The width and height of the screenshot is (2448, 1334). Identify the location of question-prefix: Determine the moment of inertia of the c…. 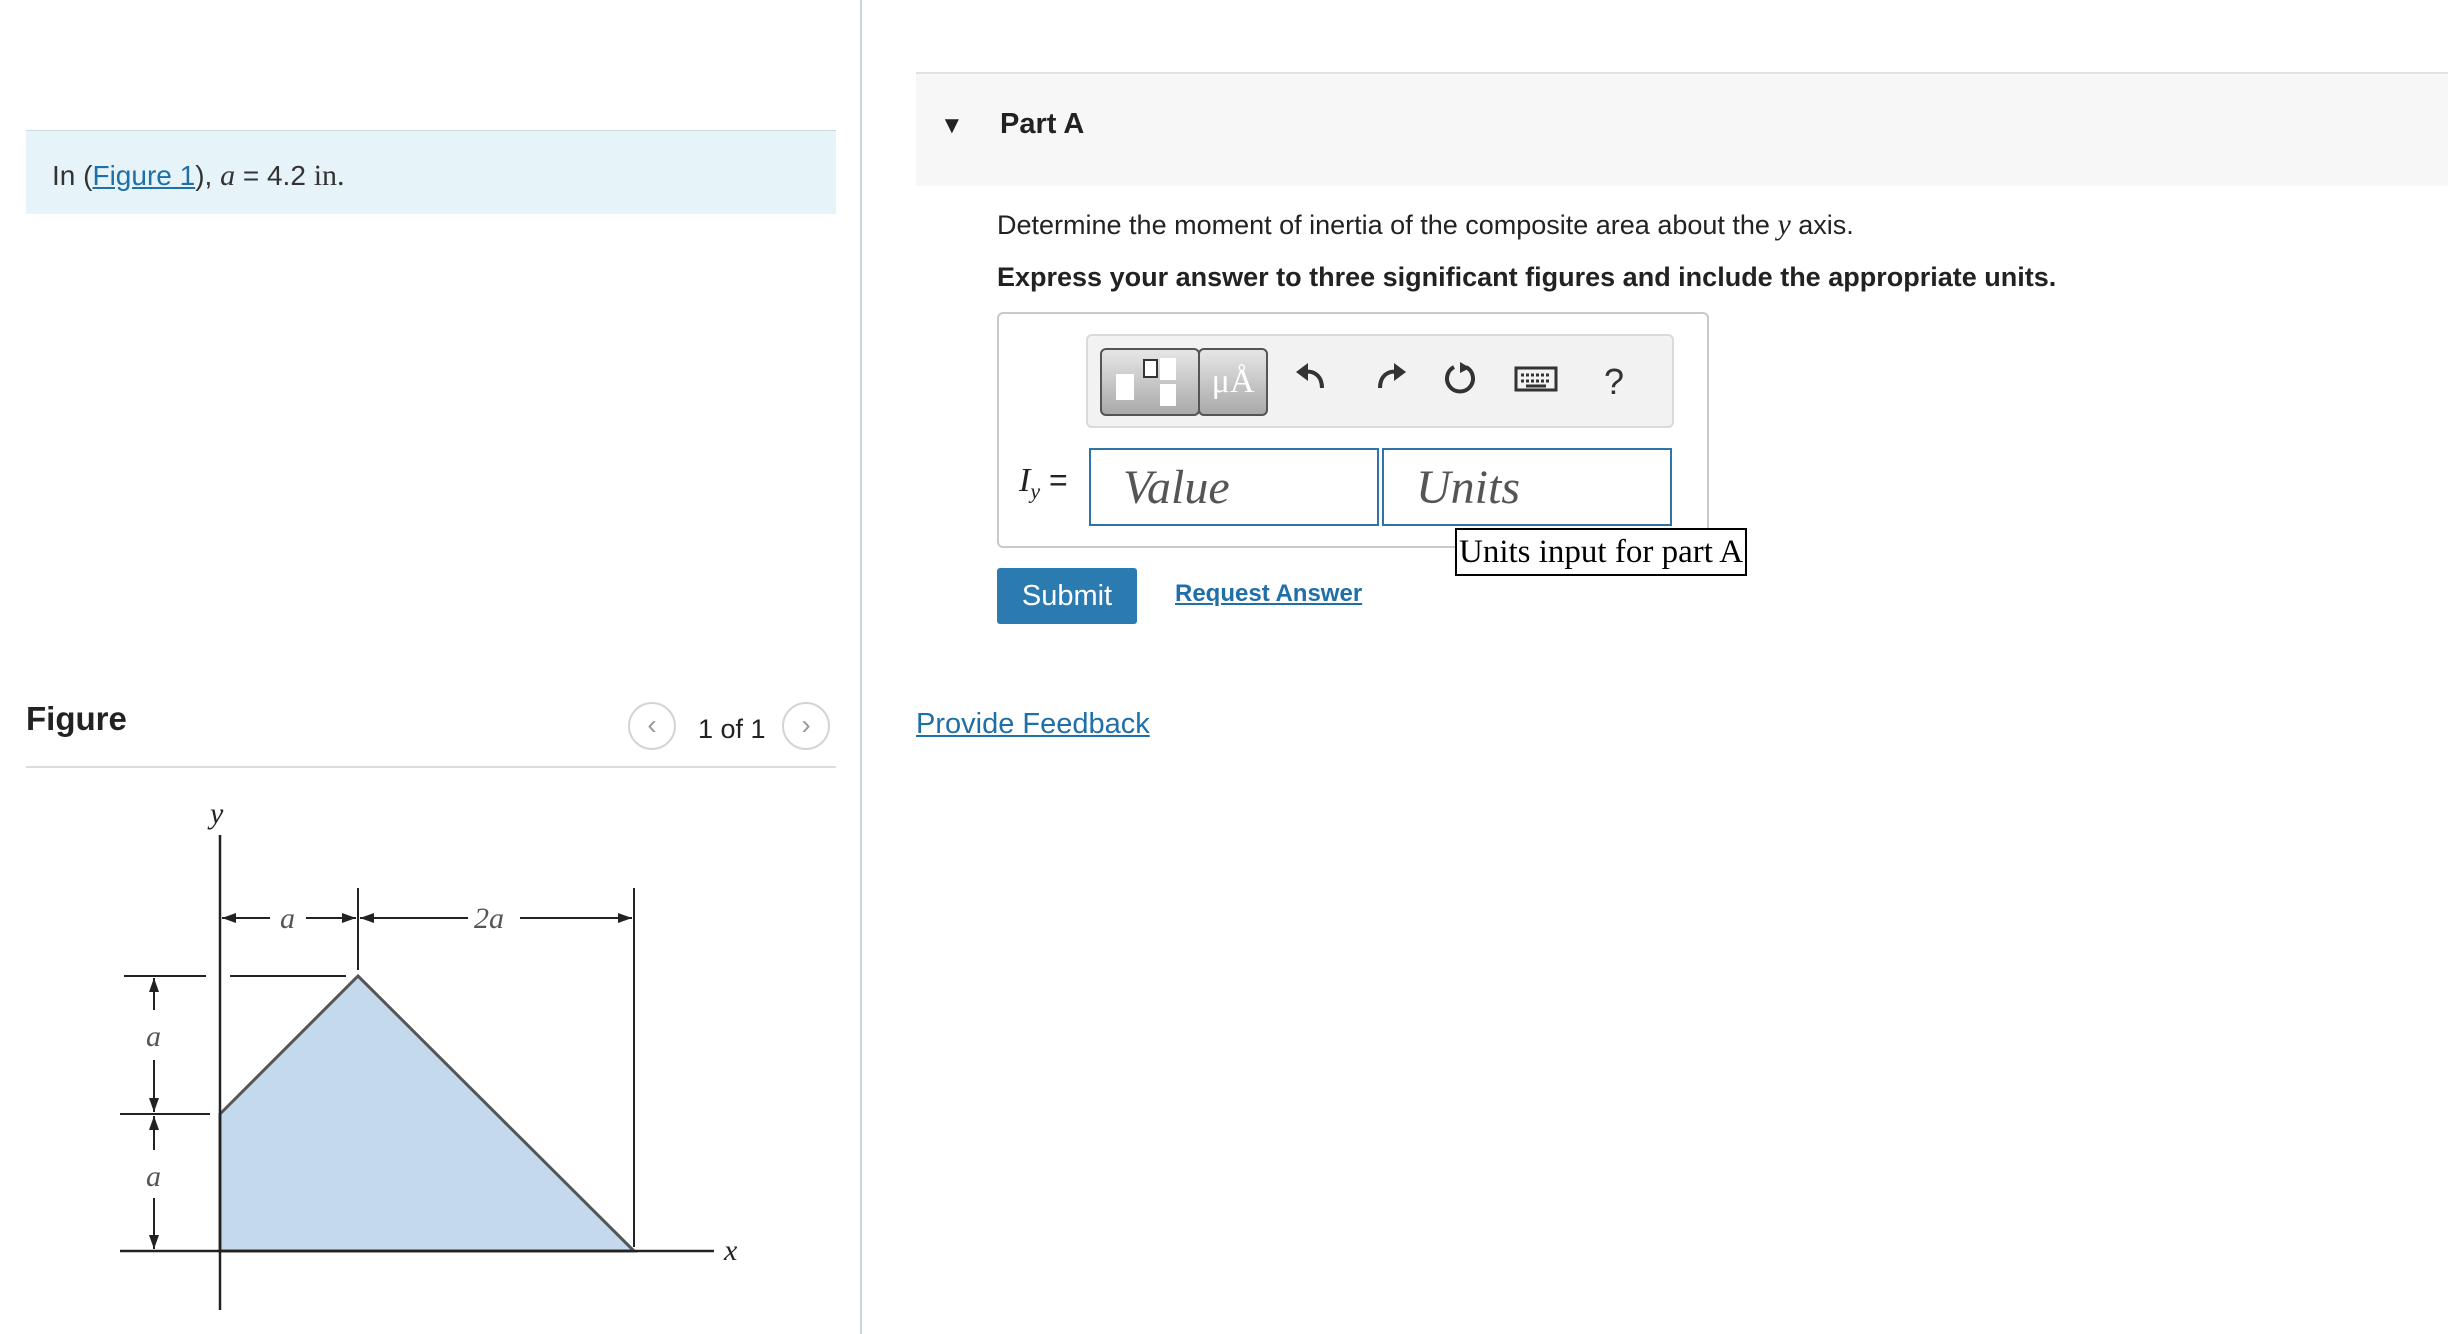
(1387, 225).